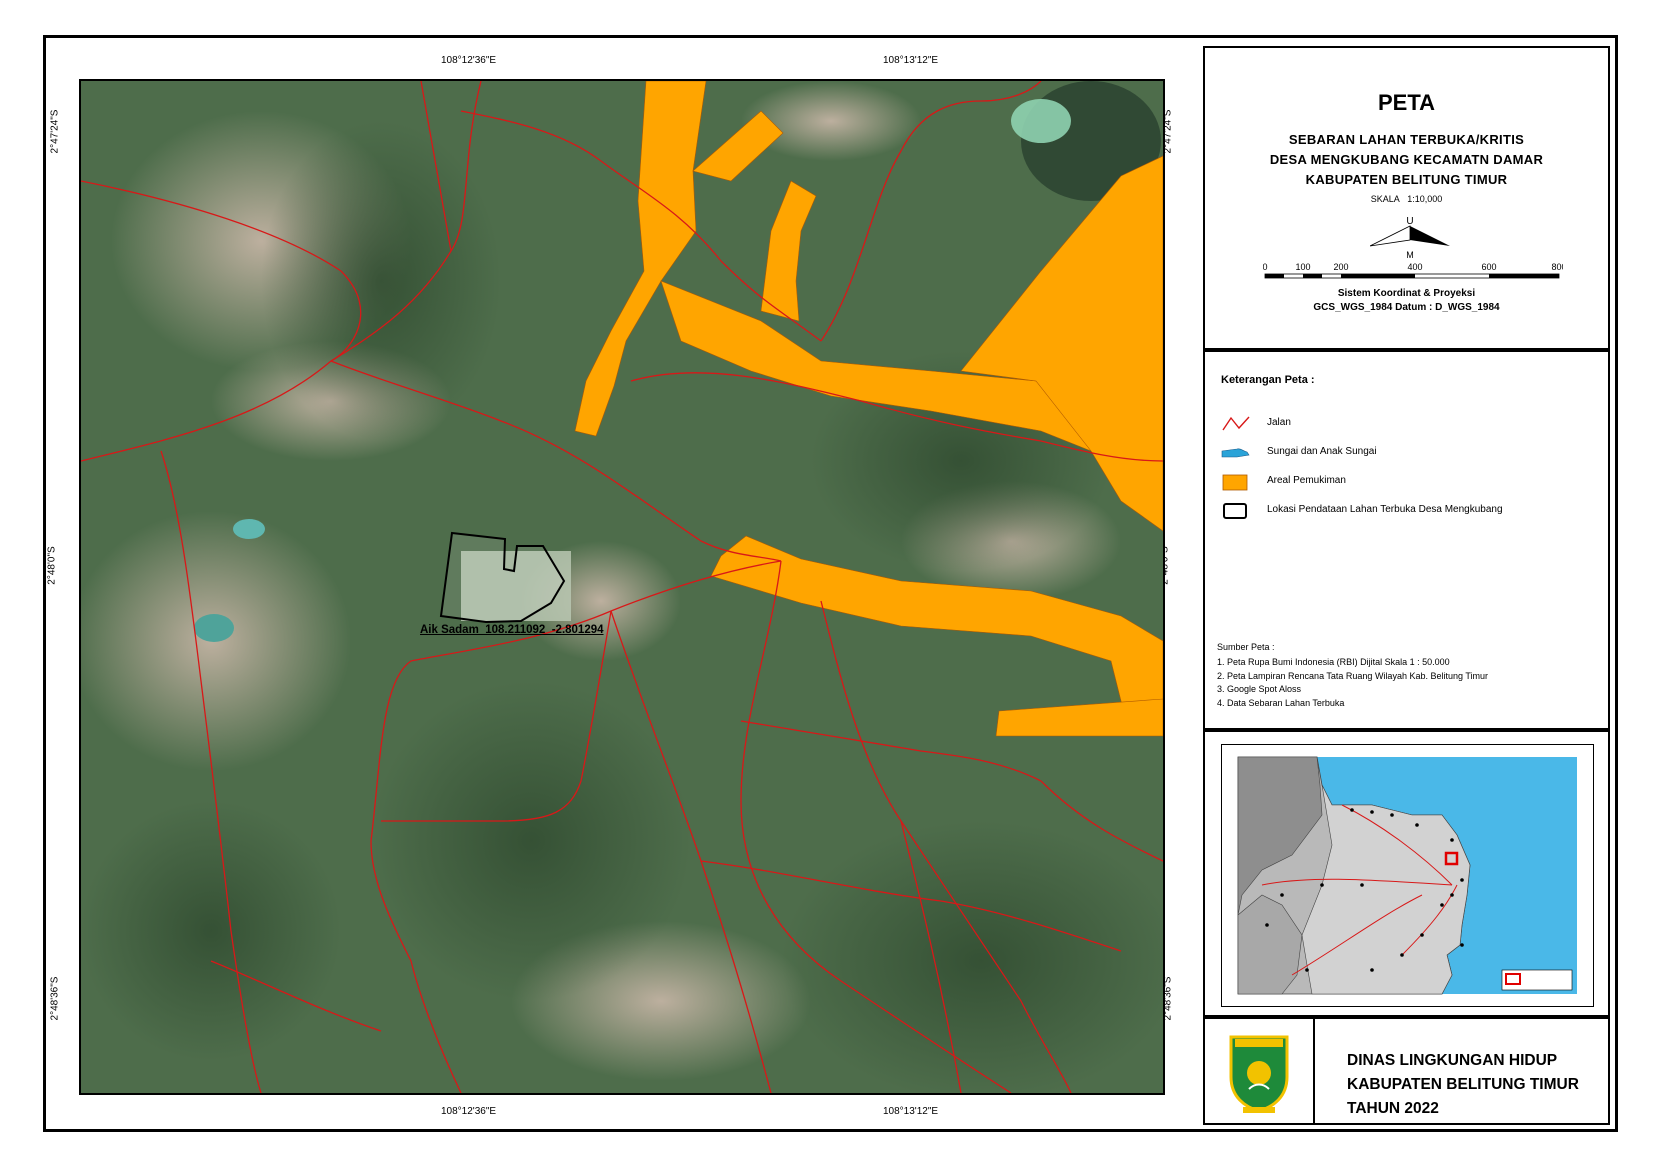 This screenshot has width=1654, height=1170. Describe the element at coordinates (1488, 267) in the screenshot. I see `scale-tick-label: 600` at that location.